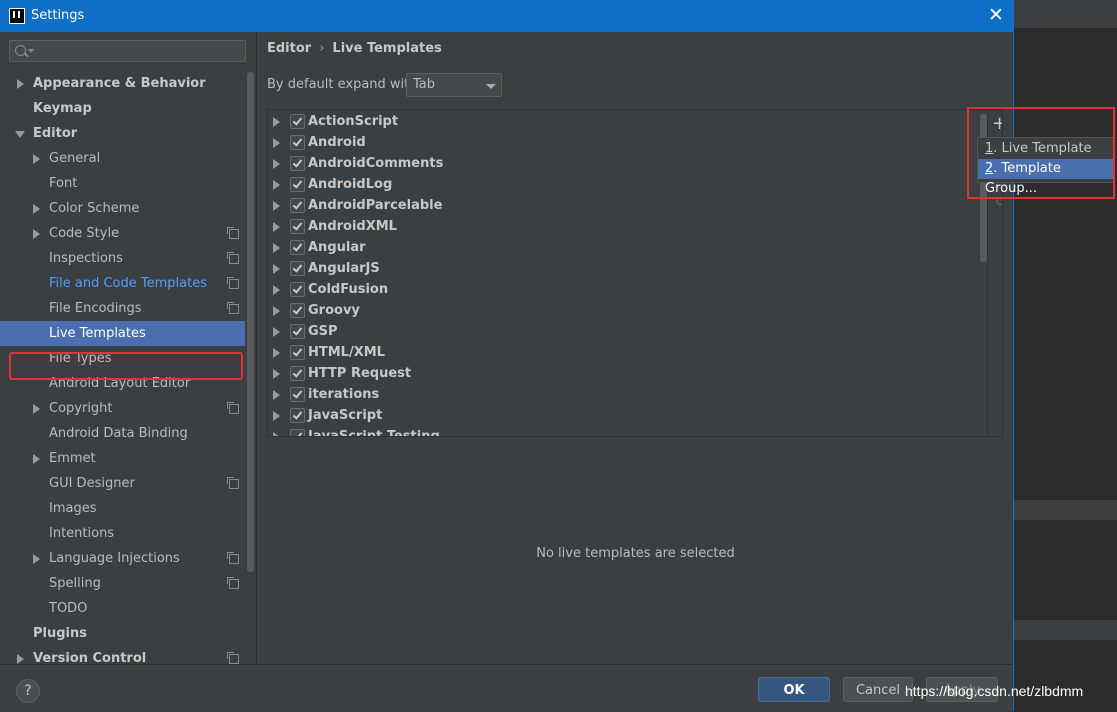 Image resolution: width=1117 pixels, height=712 pixels. What do you see at coordinates (794, 689) in the screenshot?
I see `ok-button: OK` at bounding box center [794, 689].